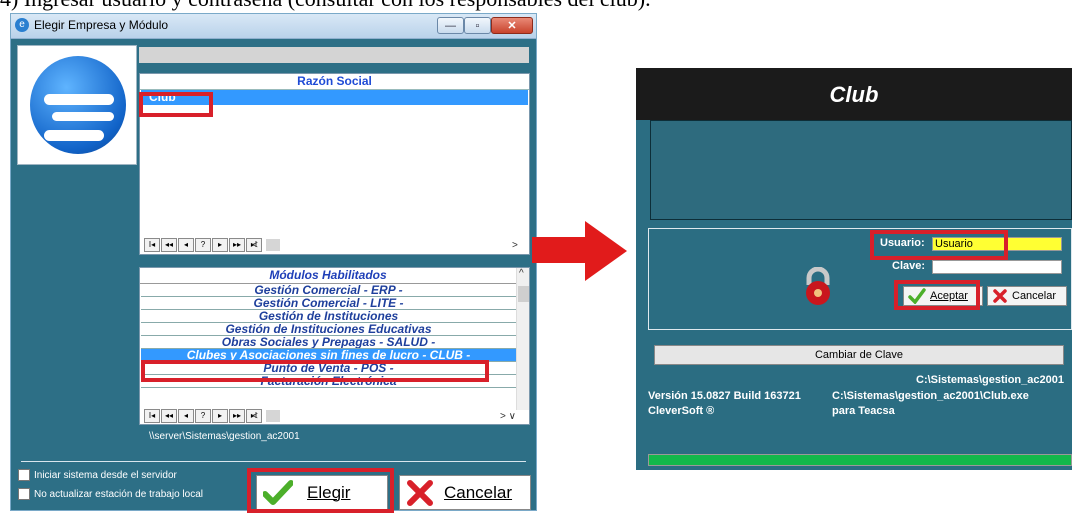 This screenshot has width=1072, height=513. What do you see at coordinates (859, 355) in the screenshot?
I see `change-password-button: Cambiar de Clave` at bounding box center [859, 355].